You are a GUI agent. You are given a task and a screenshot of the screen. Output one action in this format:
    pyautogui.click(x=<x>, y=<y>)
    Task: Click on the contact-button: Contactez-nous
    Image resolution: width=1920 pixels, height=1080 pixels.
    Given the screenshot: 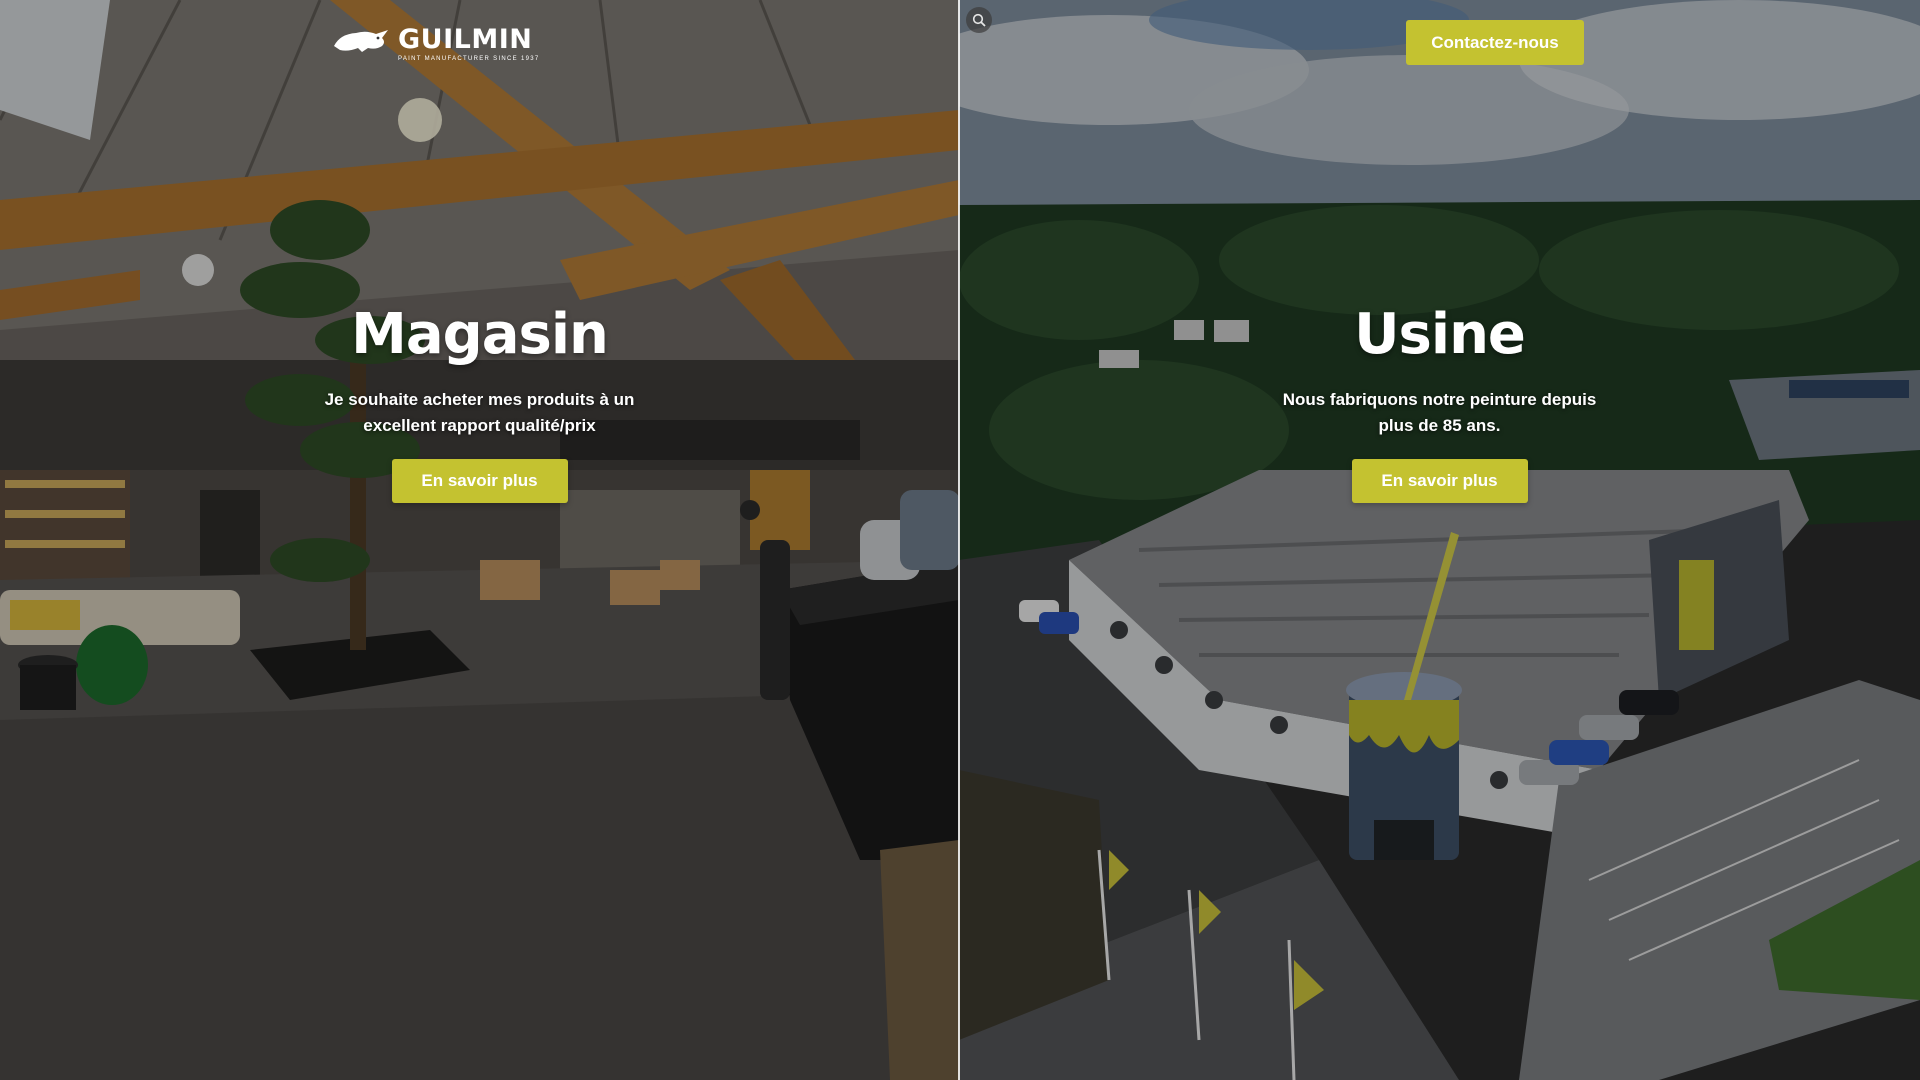 What is the action you would take?
    pyautogui.click(x=1495, y=42)
    